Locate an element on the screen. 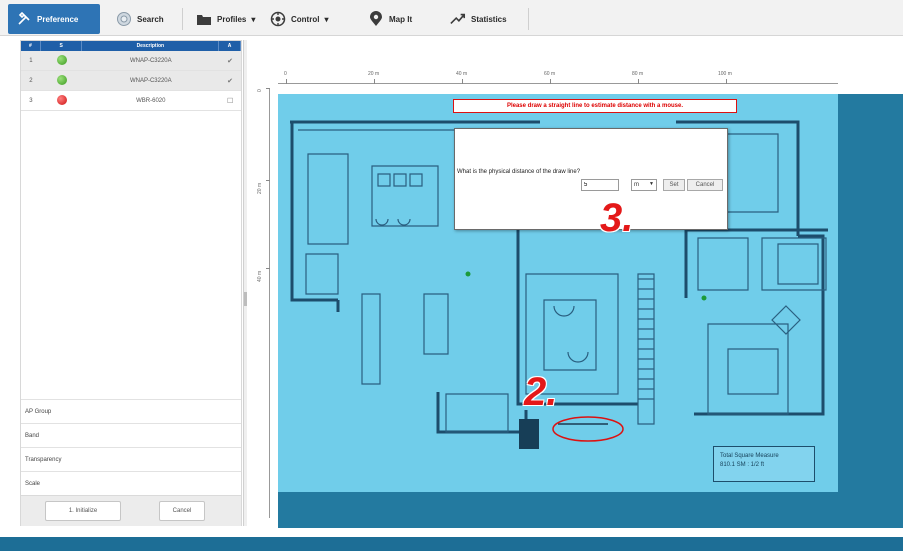 This screenshot has width=903, height=551. tab-label: Profiles is located at coordinates (232, 19).